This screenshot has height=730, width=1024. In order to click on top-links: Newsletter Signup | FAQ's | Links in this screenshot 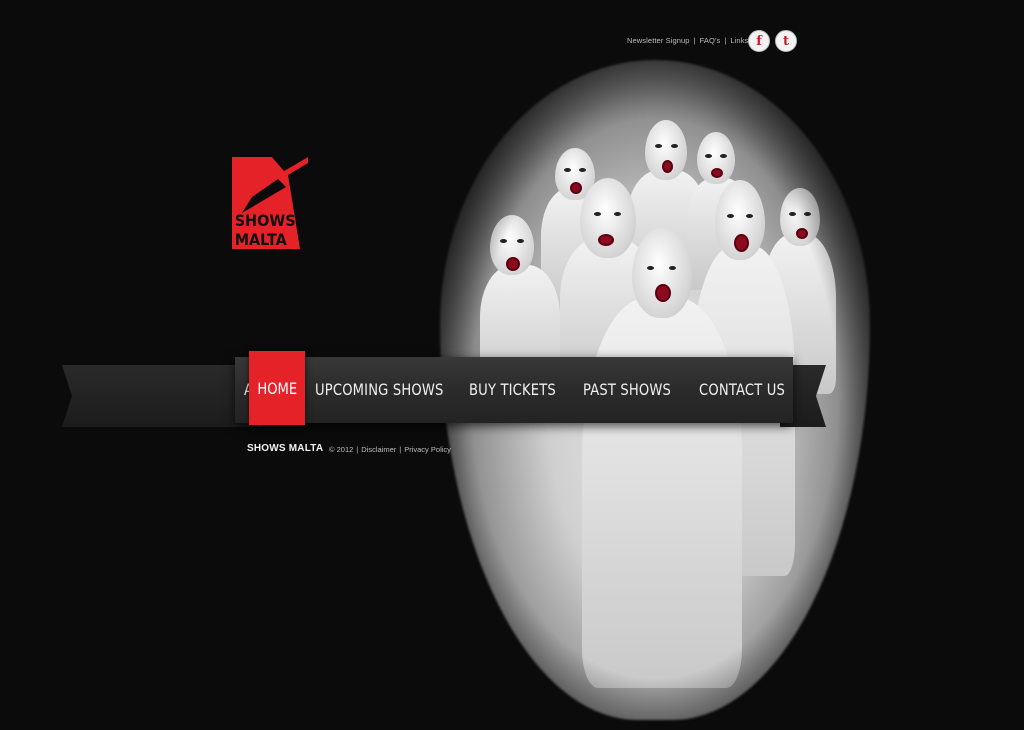, I will do `click(688, 40)`.